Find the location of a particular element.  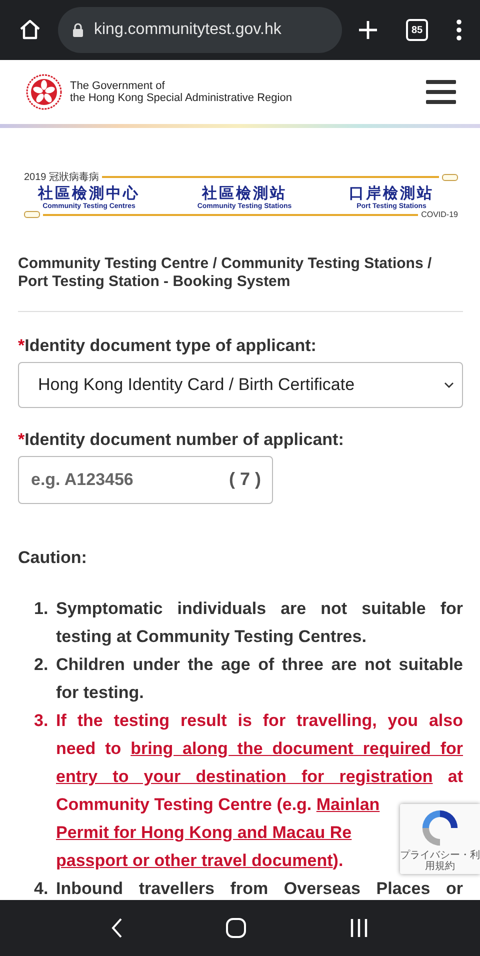

address-bar: king.communitytest.gov.hk is located at coordinates (200, 30).